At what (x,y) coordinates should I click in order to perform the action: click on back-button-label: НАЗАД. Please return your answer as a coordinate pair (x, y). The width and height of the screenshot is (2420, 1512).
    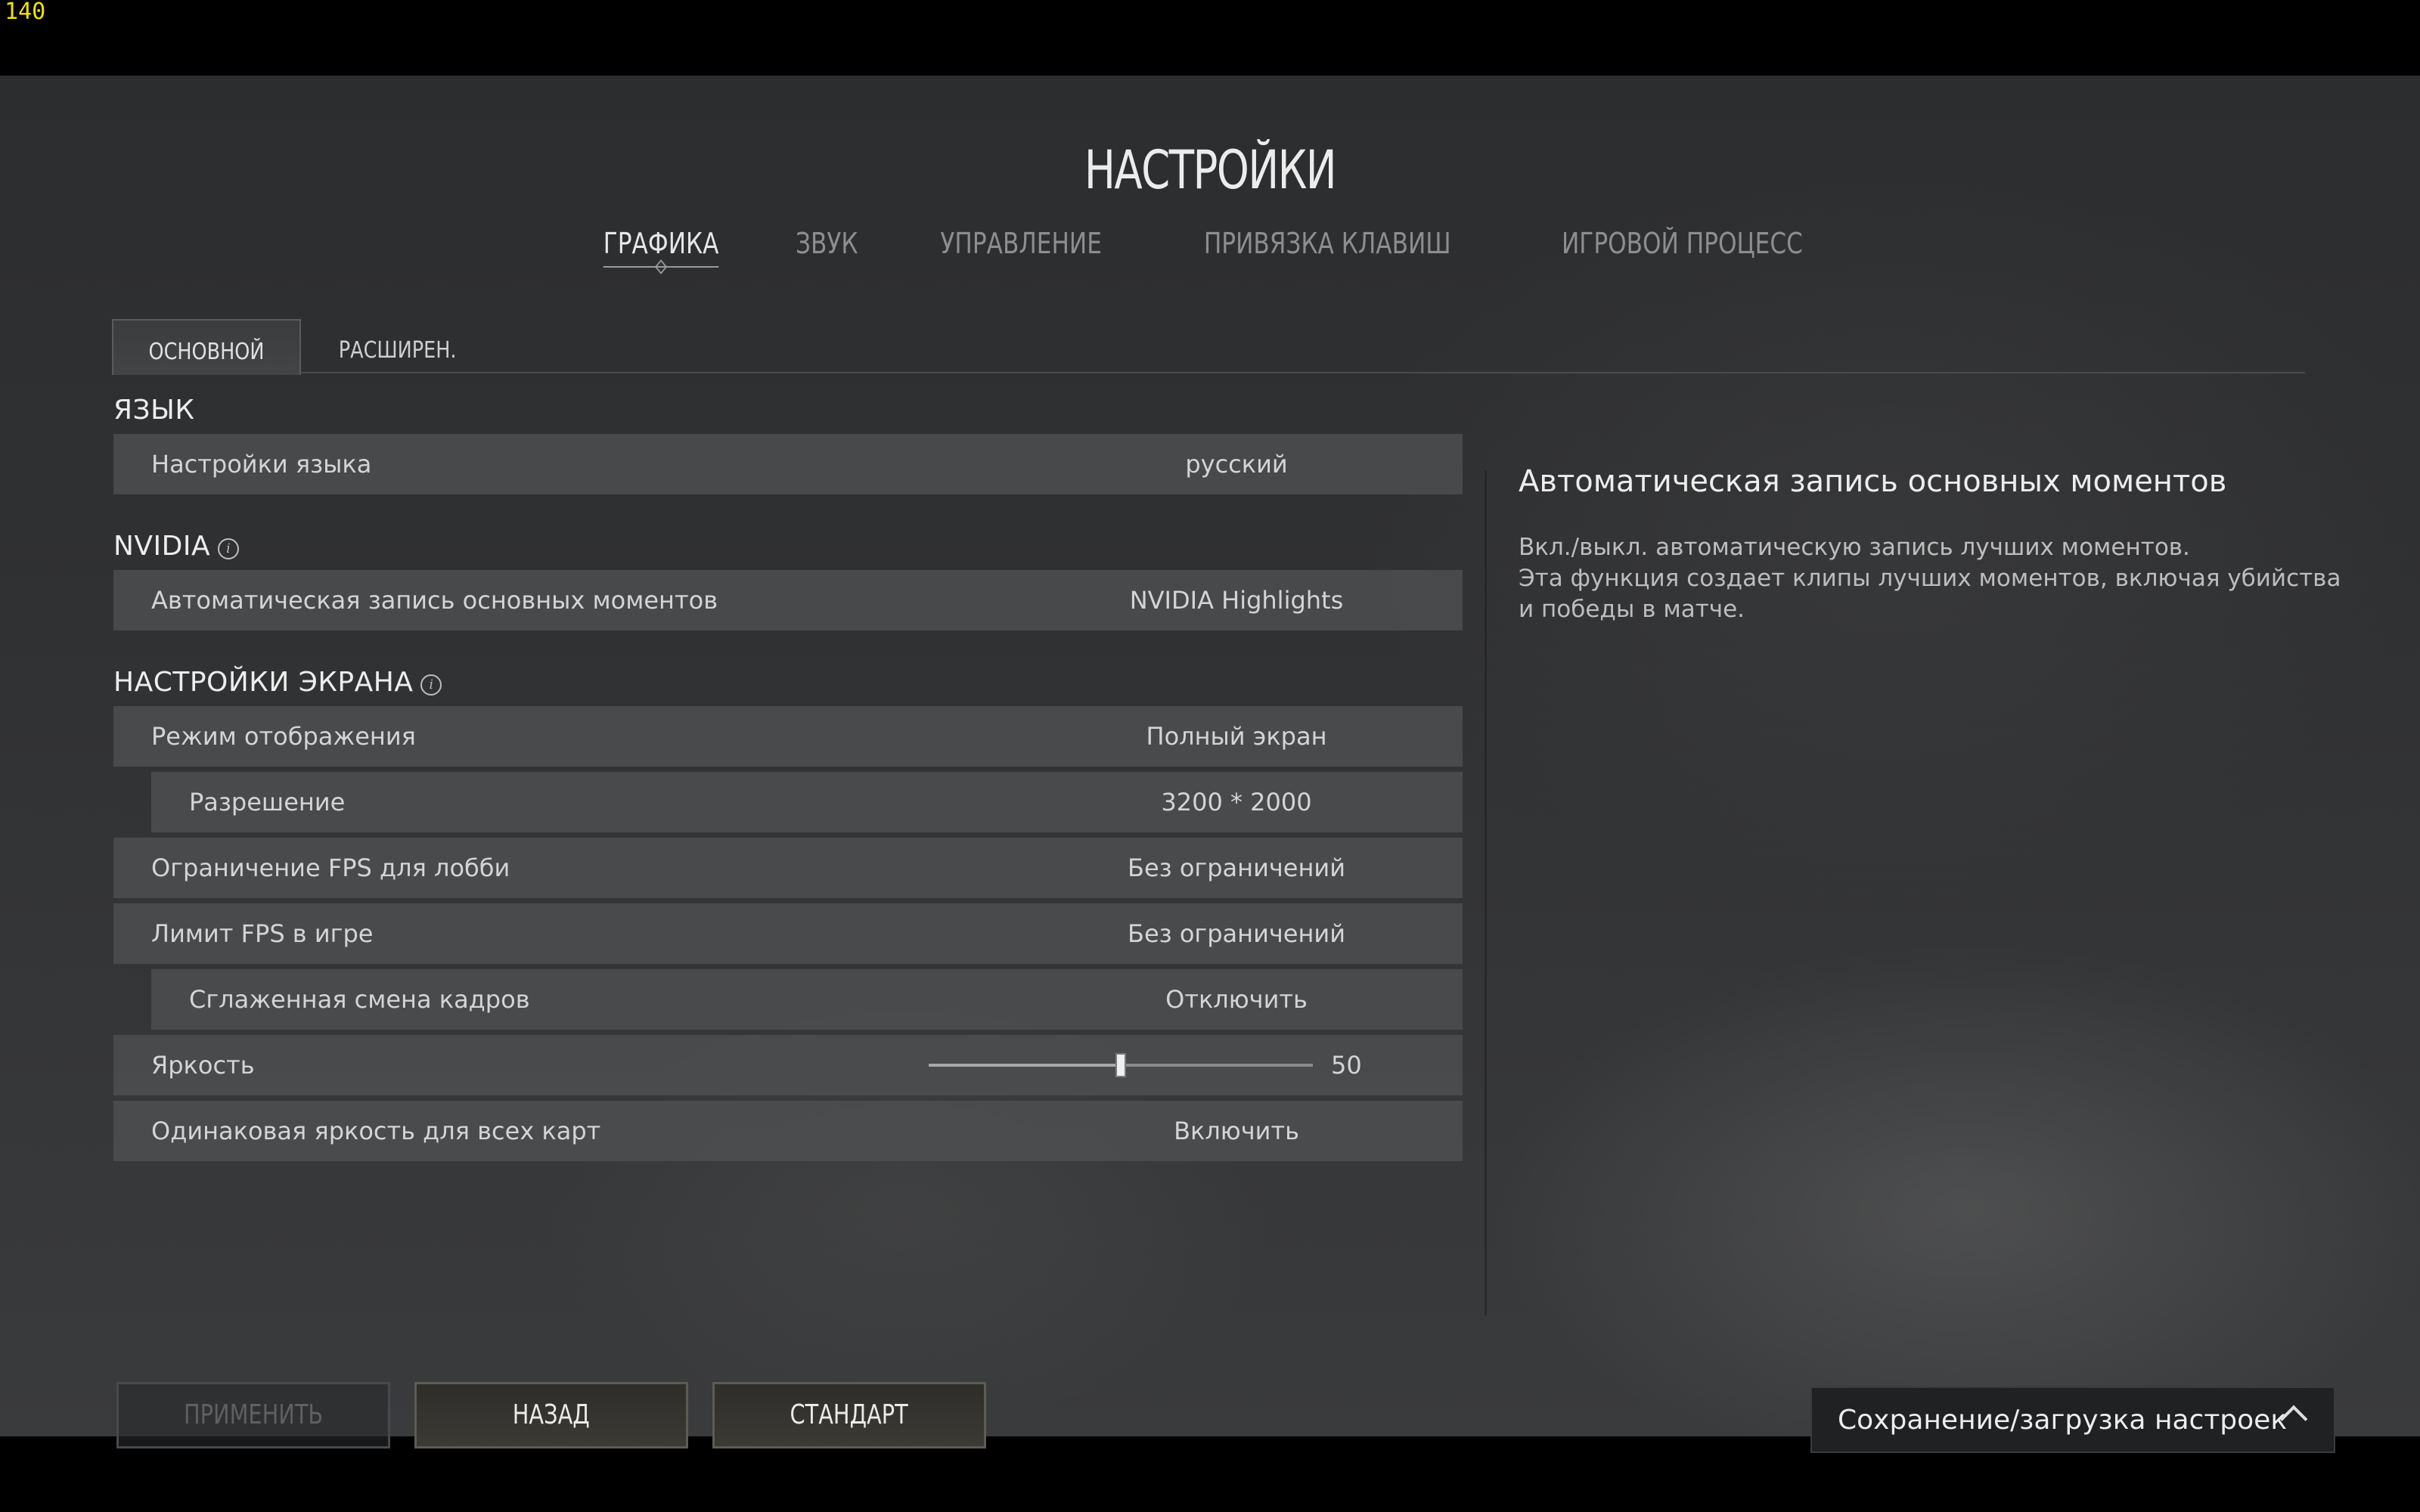
    Looking at the image, I should click on (551, 1414).